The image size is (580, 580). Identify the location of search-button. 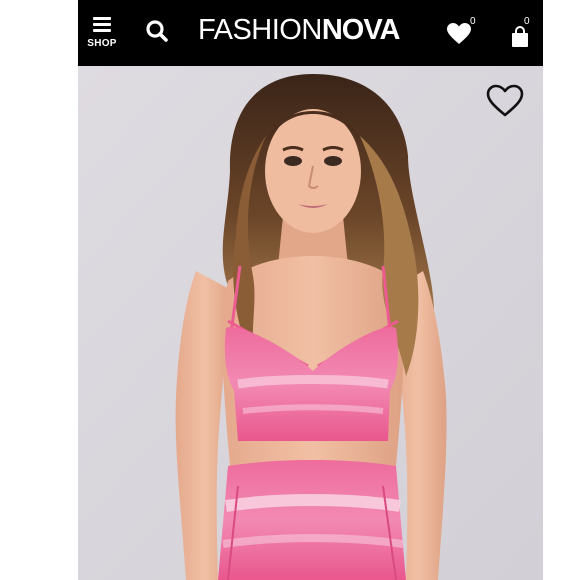
(157, 31).